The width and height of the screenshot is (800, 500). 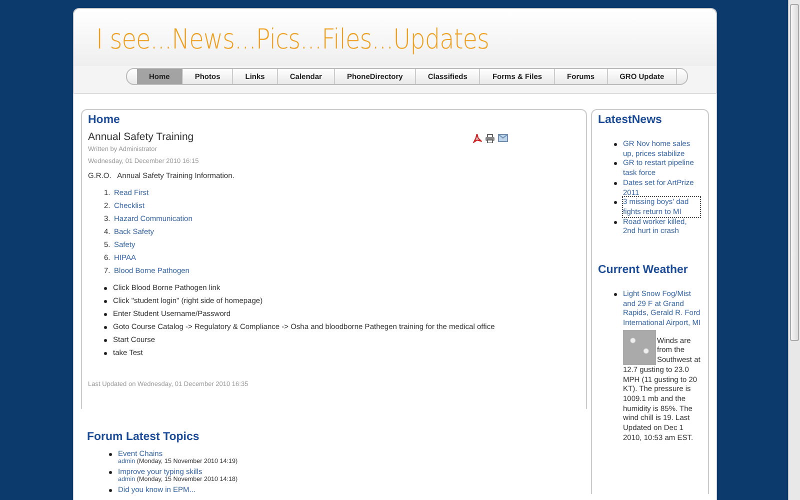 I want to click on weather-photo-placeholder, so click(x=639, y=347).